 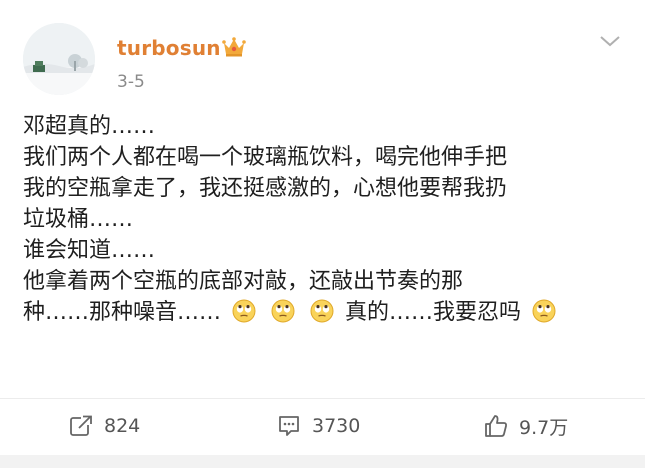 What do you see at coordinates (336, 426) in the screenshot?
I see `comment-count: 3730` at bounding box center [336, 426].